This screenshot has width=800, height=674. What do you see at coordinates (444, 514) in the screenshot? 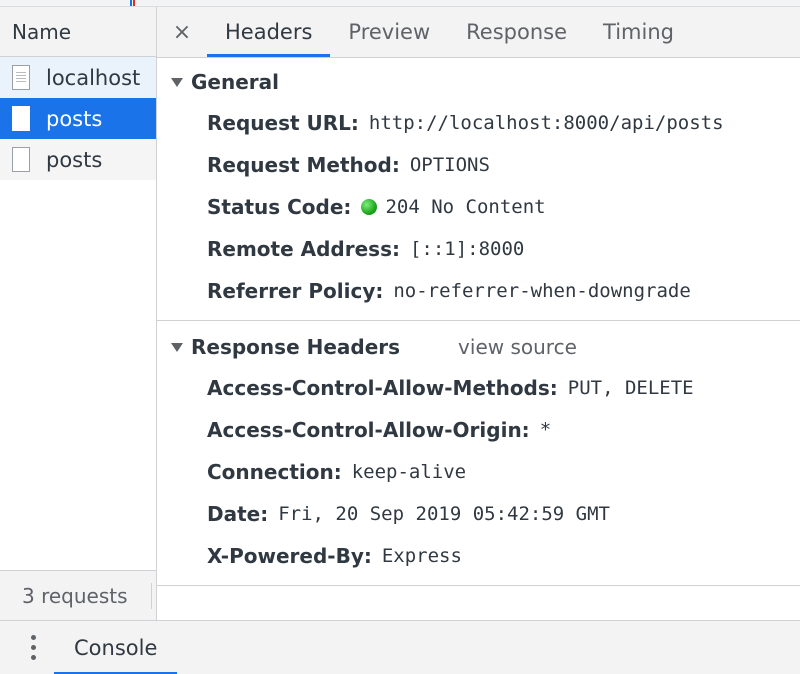
I see `header-value: Fri, 20 Sep 2019 05:42:59 GMT` at bounding box center [444, 514].